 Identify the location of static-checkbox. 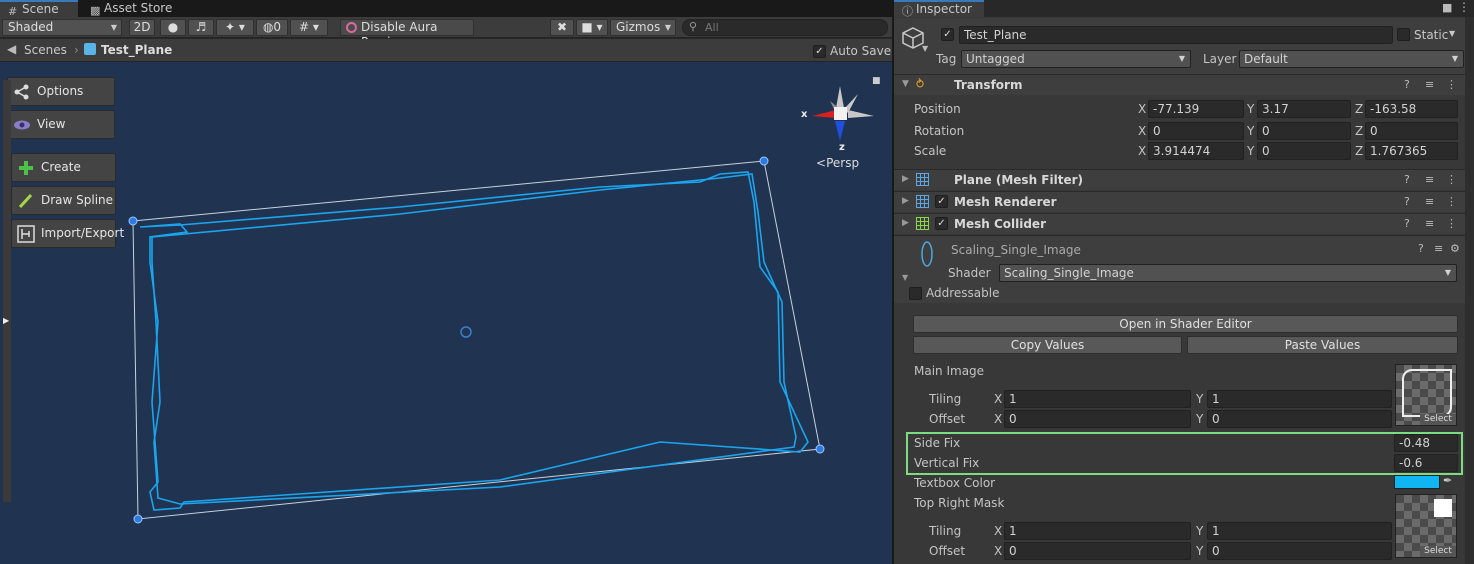
(1403, 34).